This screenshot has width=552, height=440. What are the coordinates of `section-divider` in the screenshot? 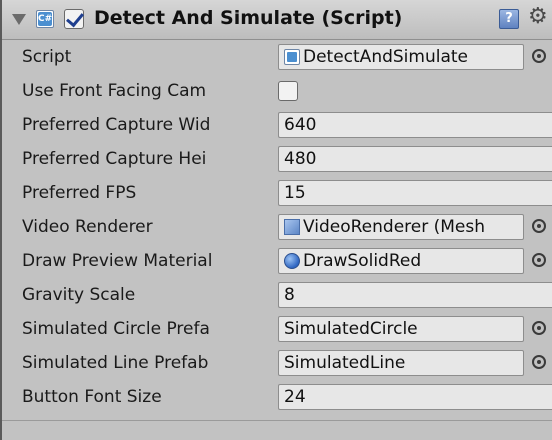 It's located at (277, 420).